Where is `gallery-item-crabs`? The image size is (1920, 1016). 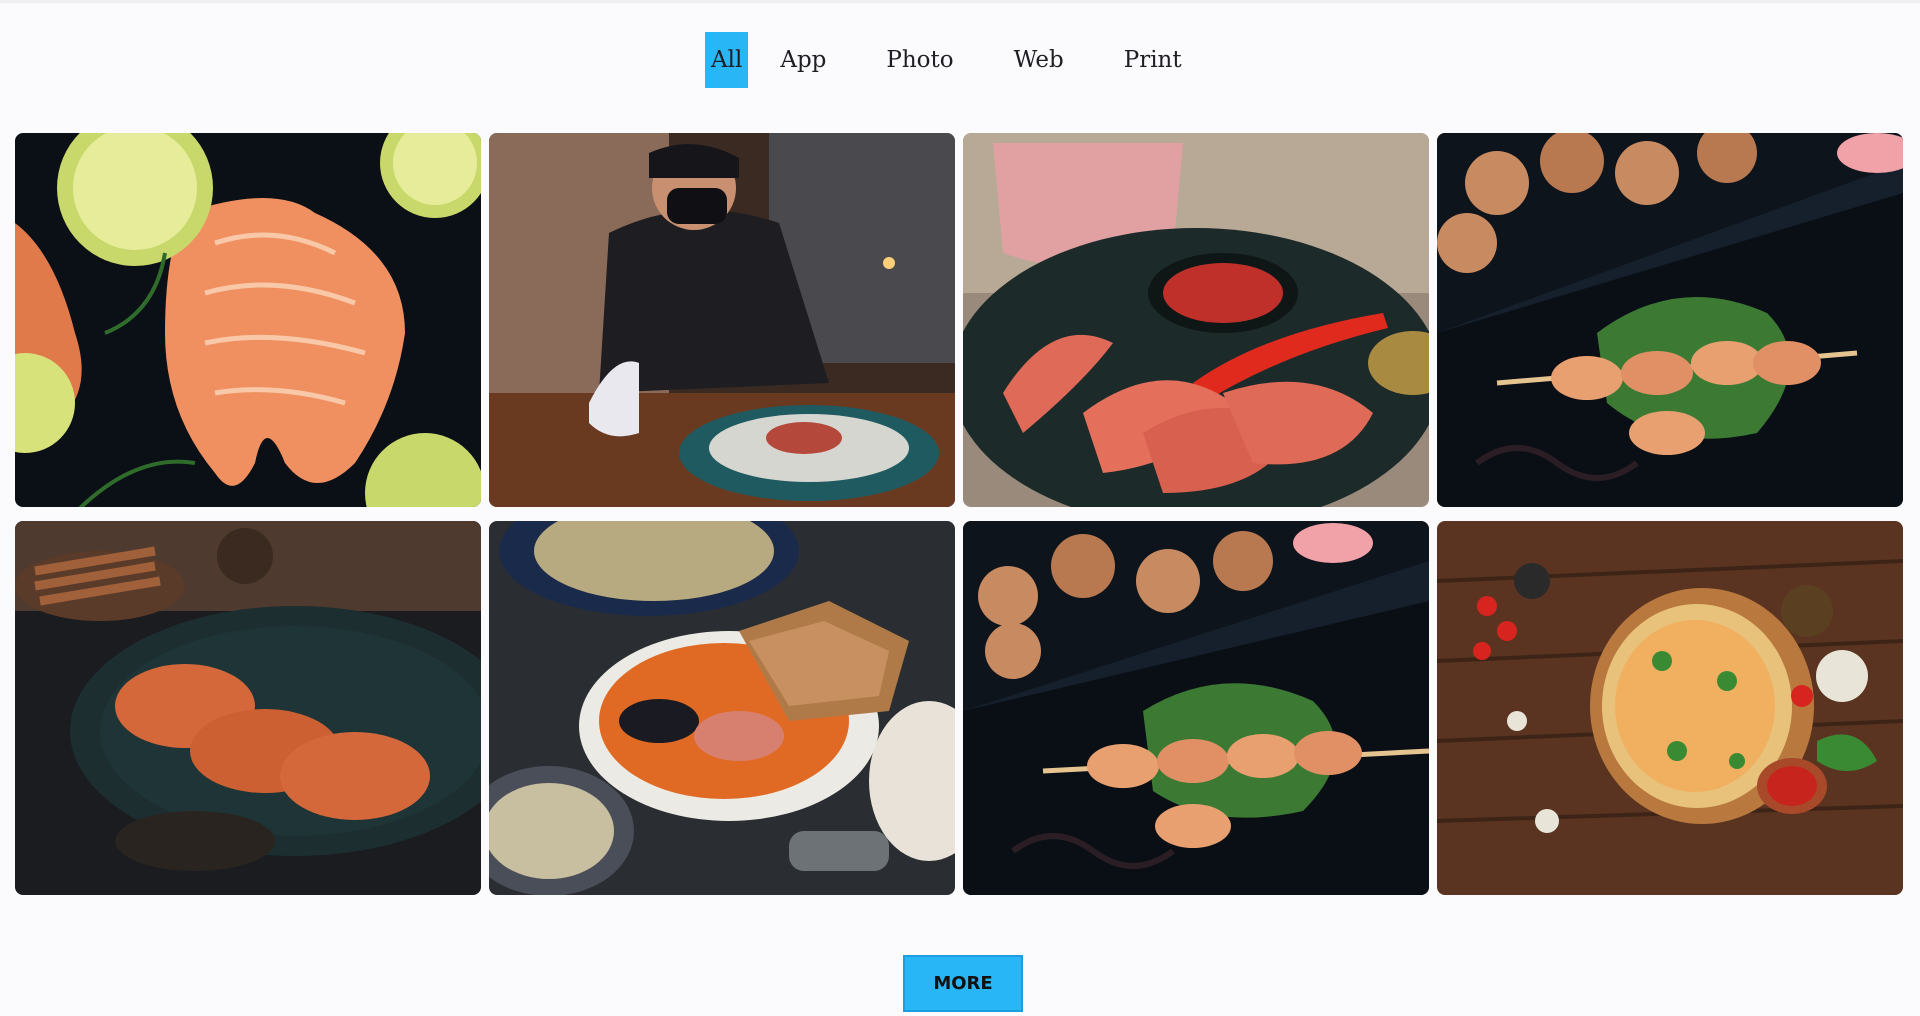 gallery-item-crabs is located at coordinates (248, 708).